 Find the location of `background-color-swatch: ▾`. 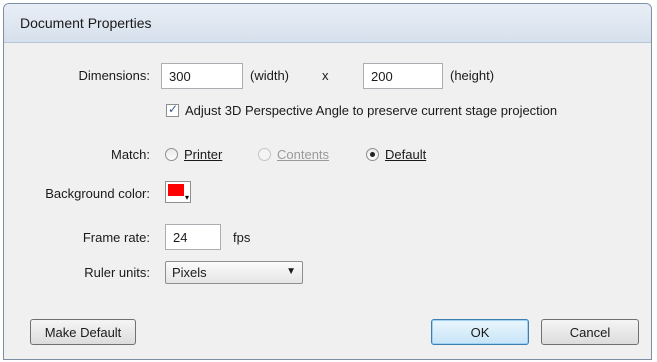

background-color-swatch: ▾ is located at coordinates (178, 192).